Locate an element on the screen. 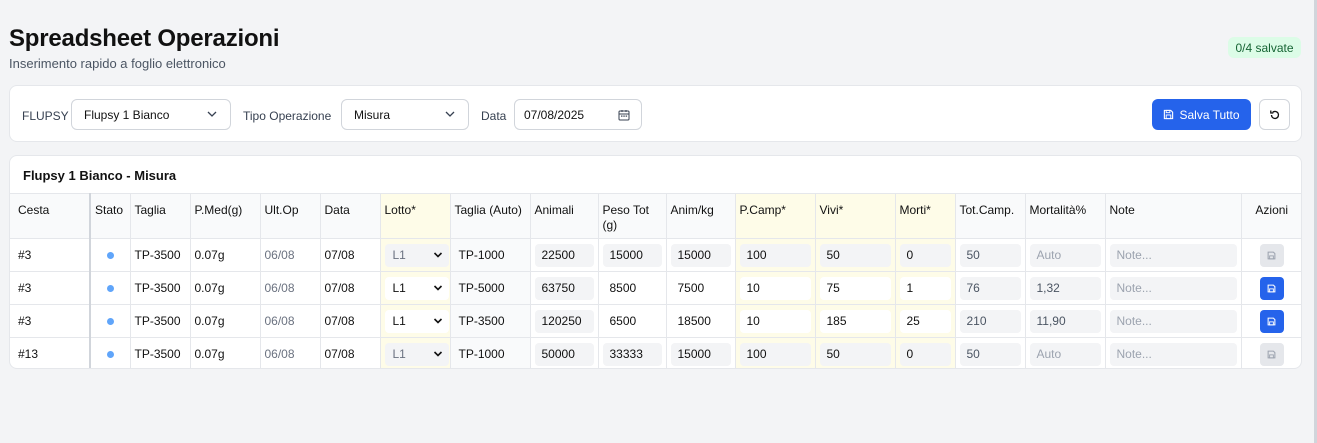  mortalita-value: Auto is located at coordinates (1065, 354).